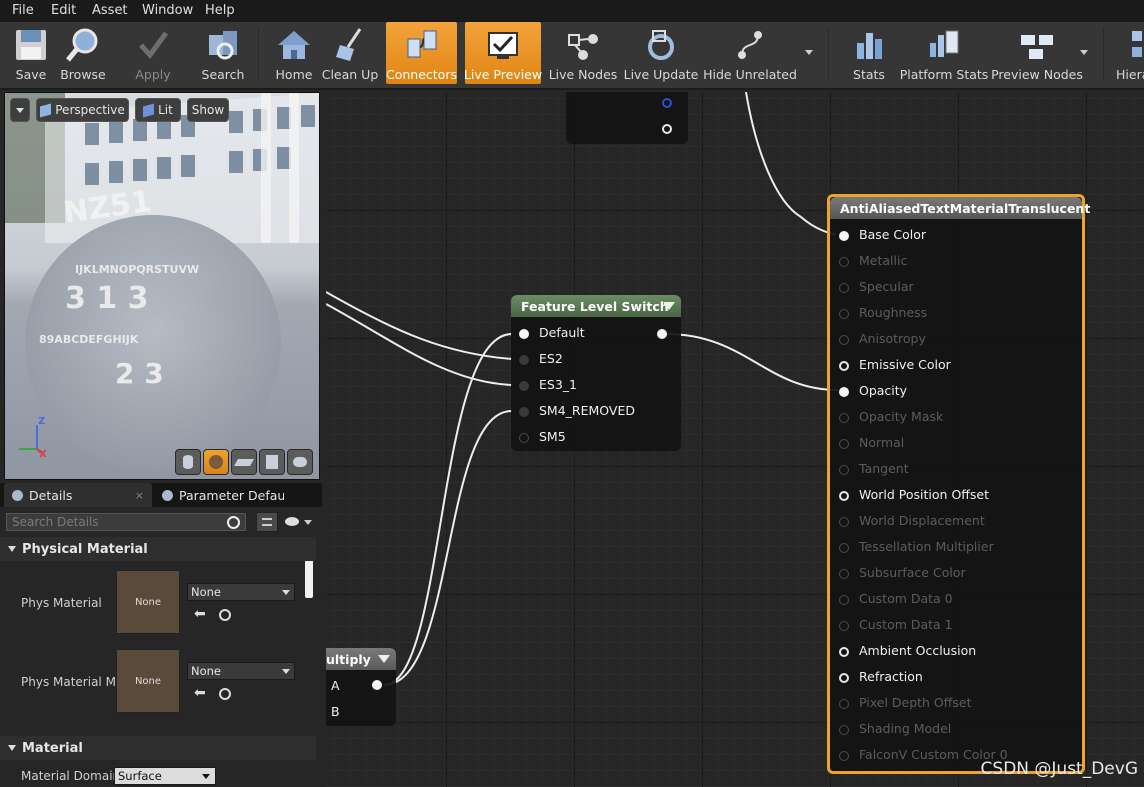 Image resolution: width=1144 pixels, height=787 pixels. Describe the element at coordinates (524, 360) in the screenshot. I see `fls-es2-pin` at that location.